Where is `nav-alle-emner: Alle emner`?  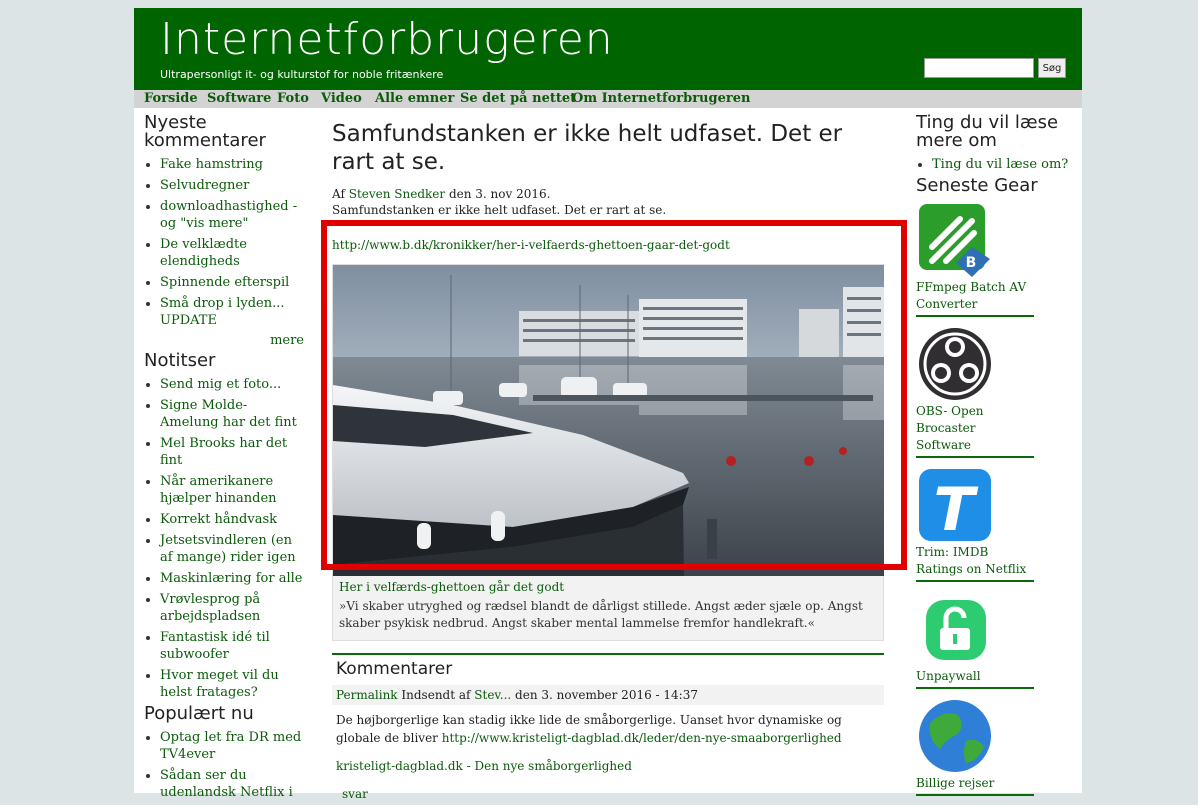 nav-alle-emner: Alle emner is located at coordinates (414, 98).